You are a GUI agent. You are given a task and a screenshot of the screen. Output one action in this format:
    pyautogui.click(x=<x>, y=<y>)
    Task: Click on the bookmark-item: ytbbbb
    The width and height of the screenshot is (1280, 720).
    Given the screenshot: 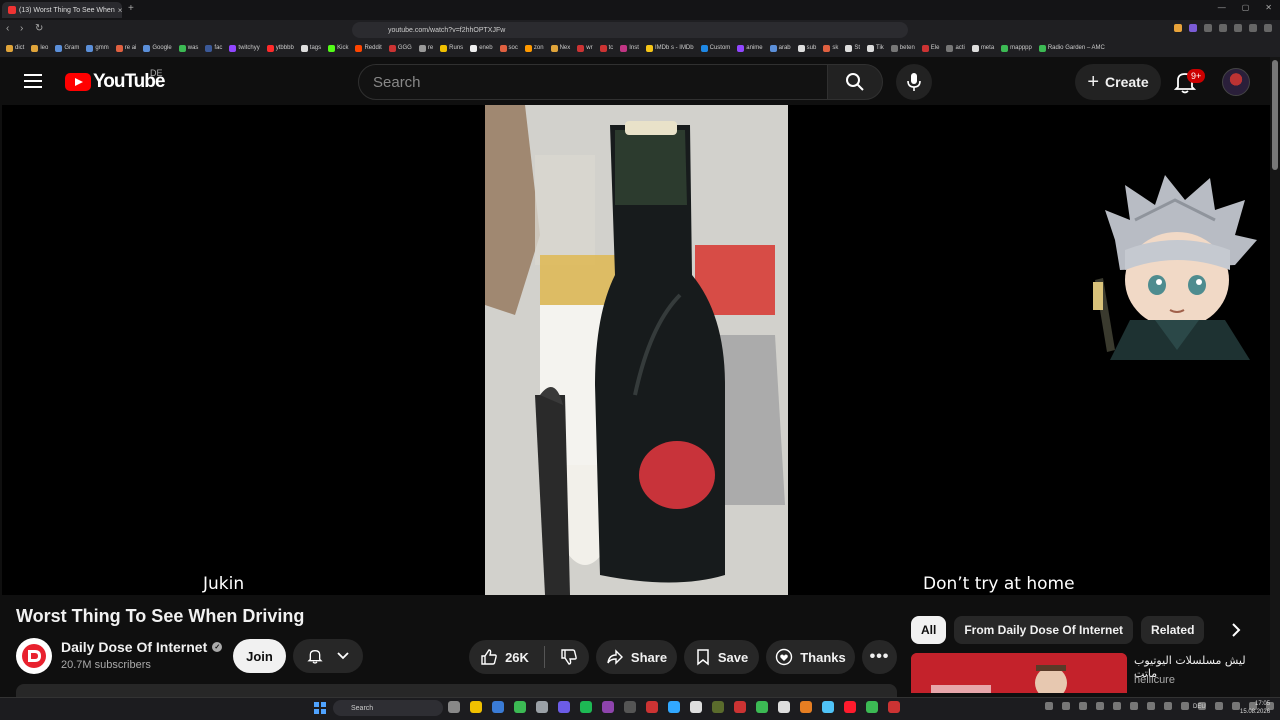 What is the action you would take?
    pyautogui.click(x=280, y=48)
    